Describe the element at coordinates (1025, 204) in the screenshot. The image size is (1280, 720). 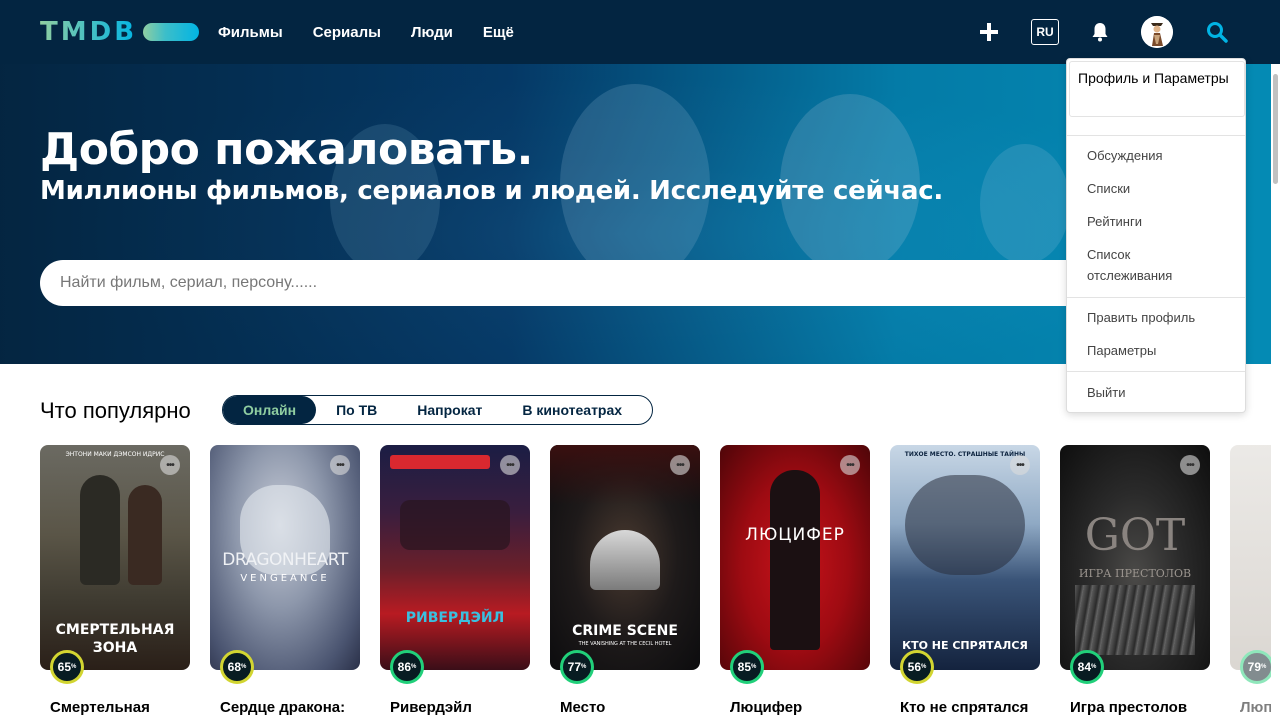
I see `hero-figure` at that location.